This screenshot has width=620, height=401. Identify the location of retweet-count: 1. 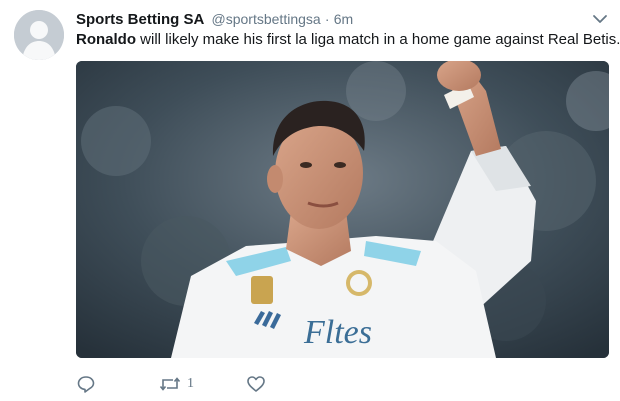
(190, 383).